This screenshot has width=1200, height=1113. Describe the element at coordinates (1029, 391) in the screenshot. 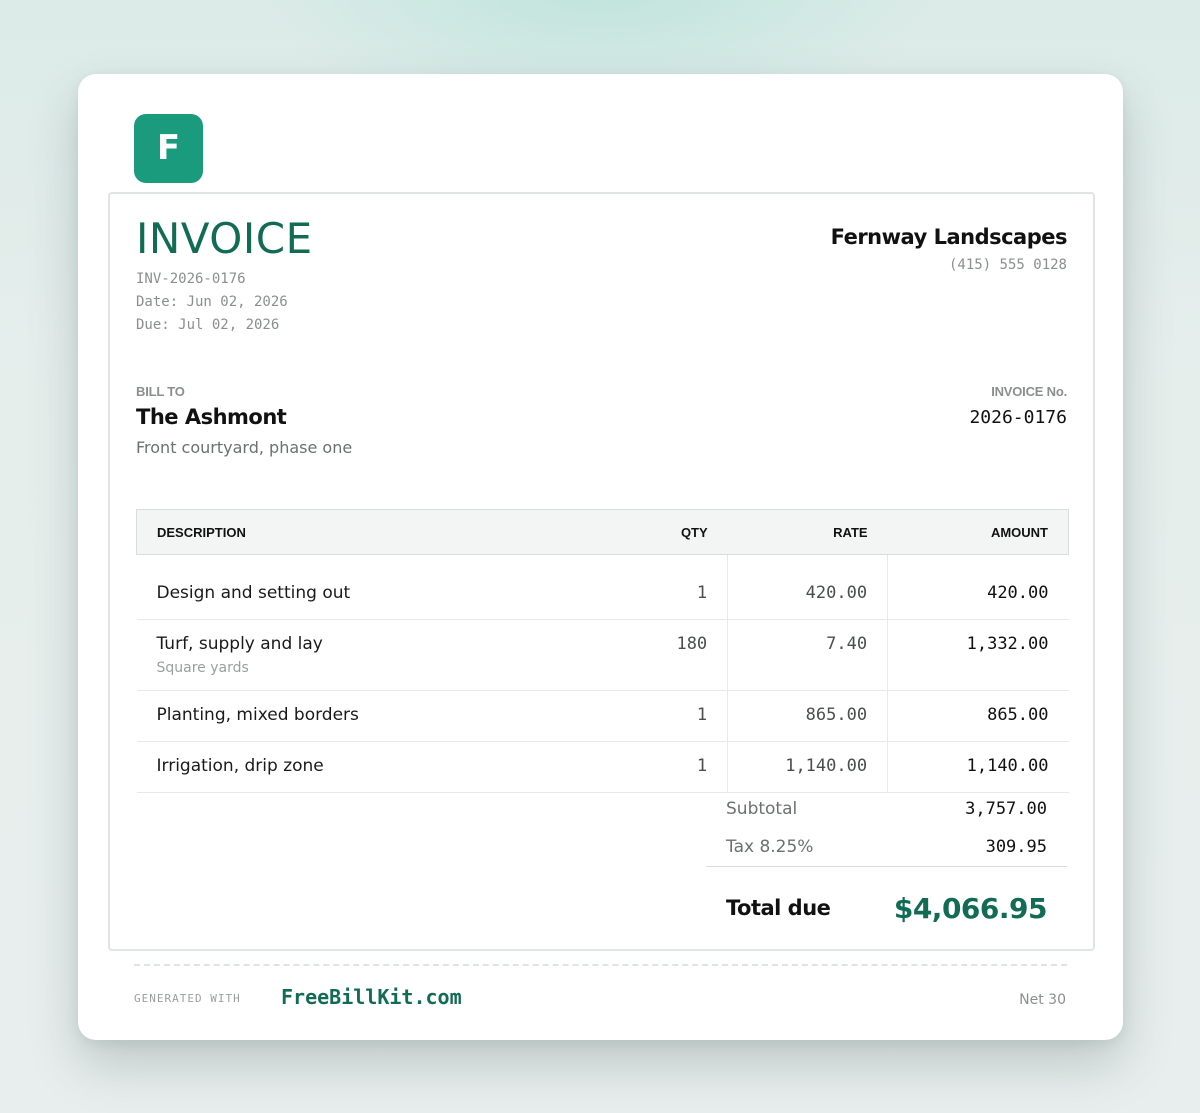

I see `invoice-number-label: INVOICE No.` at that location.